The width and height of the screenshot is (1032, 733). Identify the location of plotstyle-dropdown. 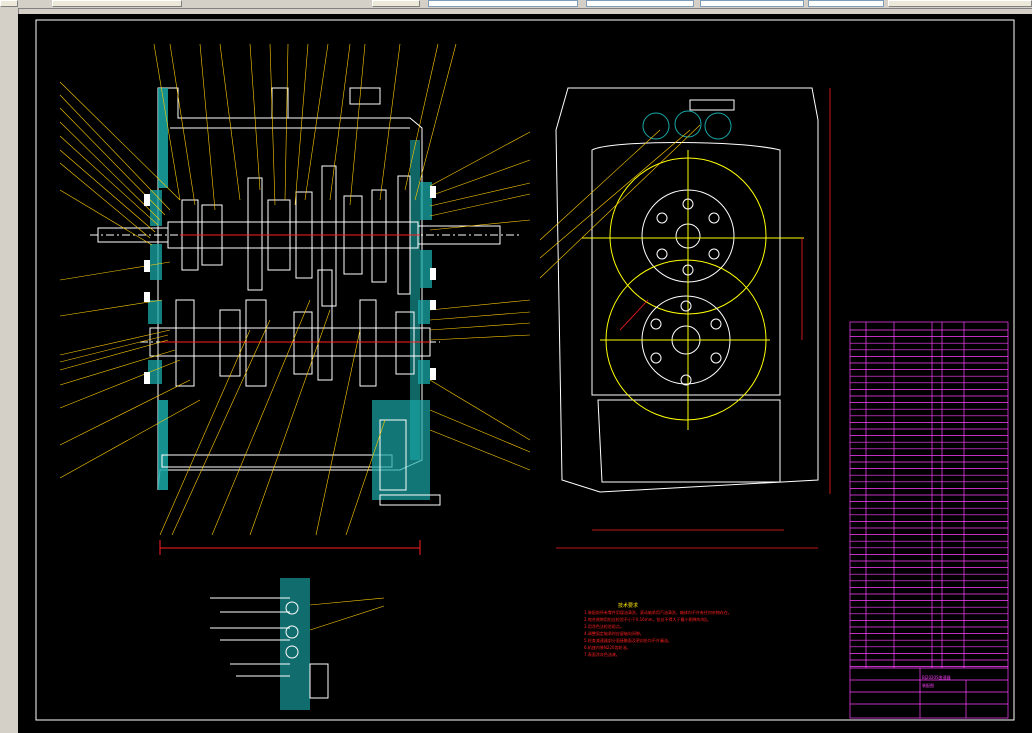
(960, 3).